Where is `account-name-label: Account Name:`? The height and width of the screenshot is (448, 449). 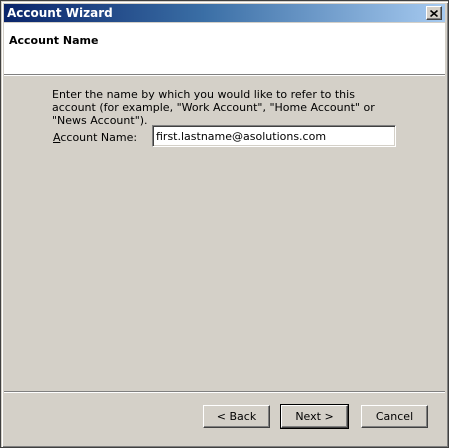 account-name-label: Account Name: is located at coordinates (95, 137).